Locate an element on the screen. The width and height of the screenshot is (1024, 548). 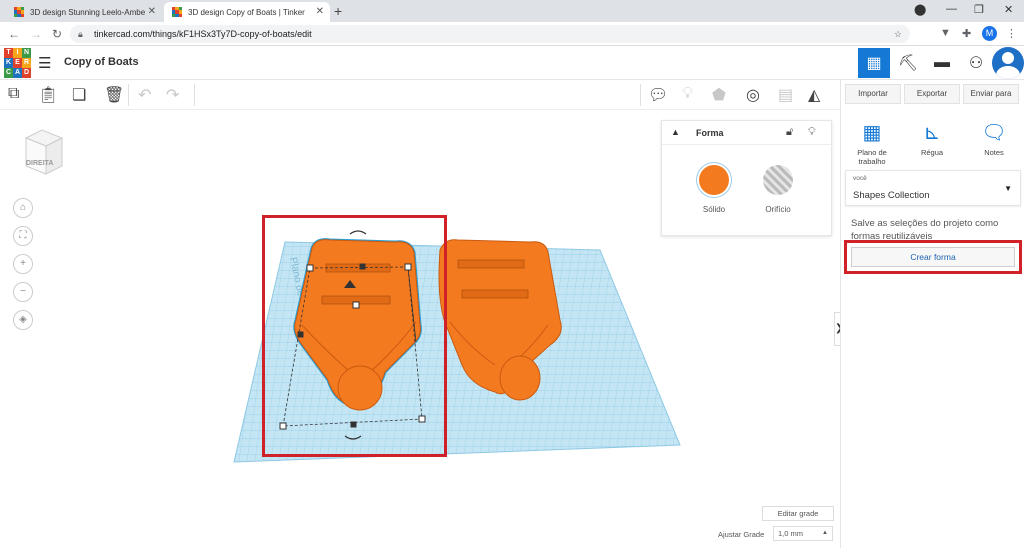
send-to-button: Enviar para is located at coordinates (991, 94).